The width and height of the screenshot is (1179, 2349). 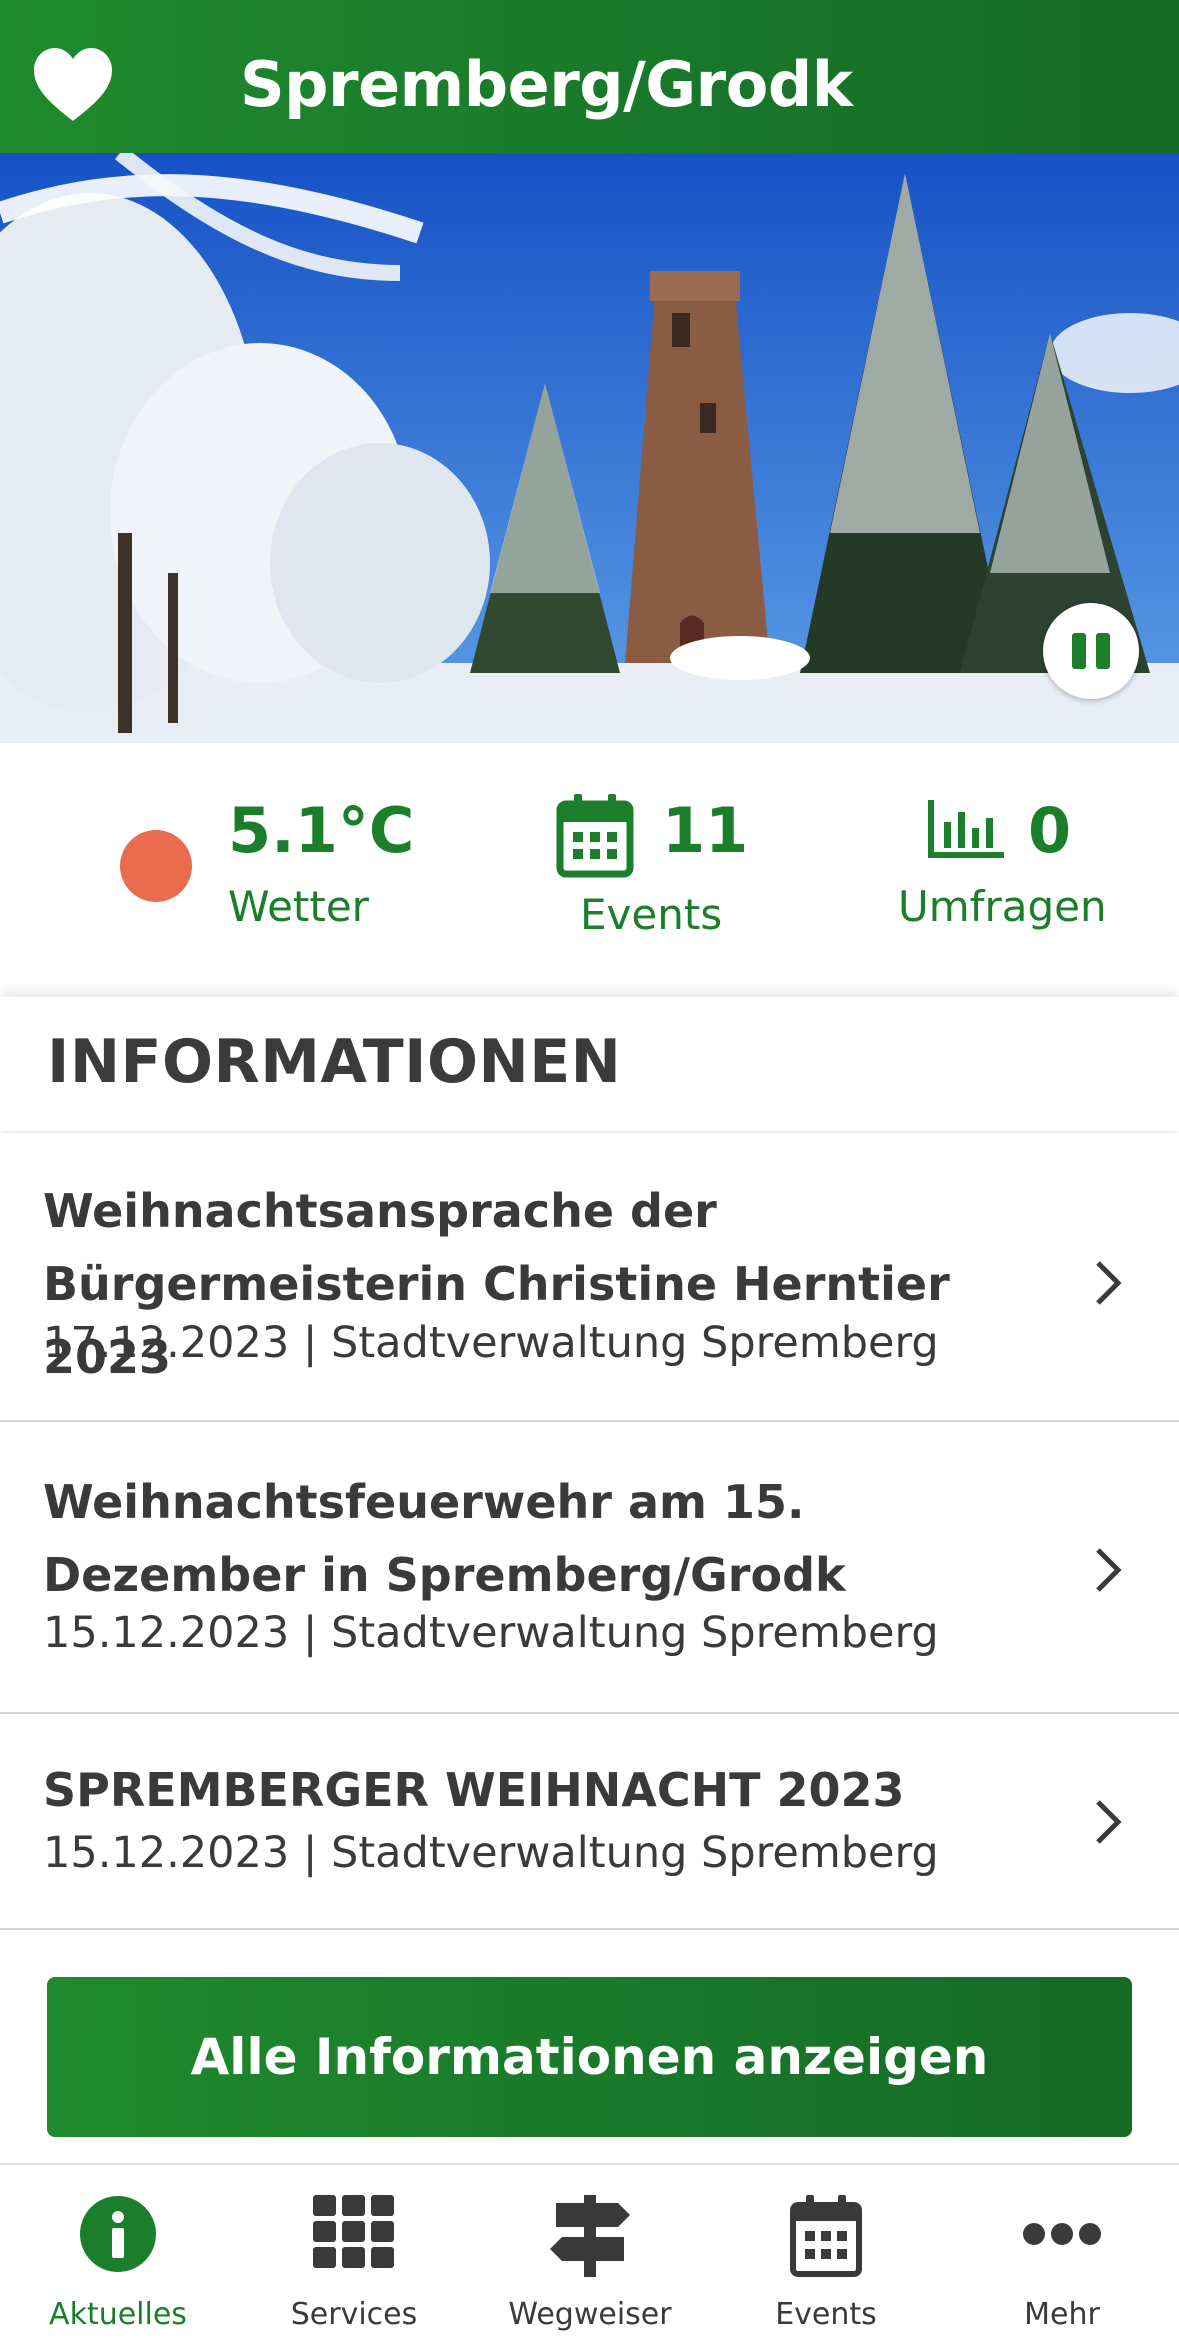 I want to click on tab-aktuelles: Aktuelles, so click(x=118, y=2260).